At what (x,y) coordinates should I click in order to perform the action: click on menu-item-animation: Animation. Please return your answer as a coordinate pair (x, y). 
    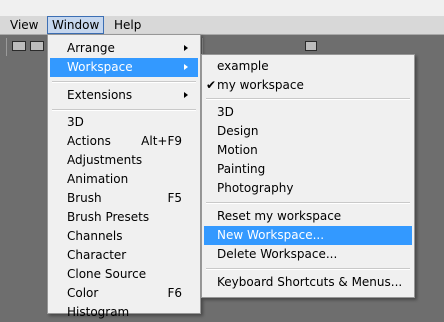
    Looking at the image, I should click on (124, 179).